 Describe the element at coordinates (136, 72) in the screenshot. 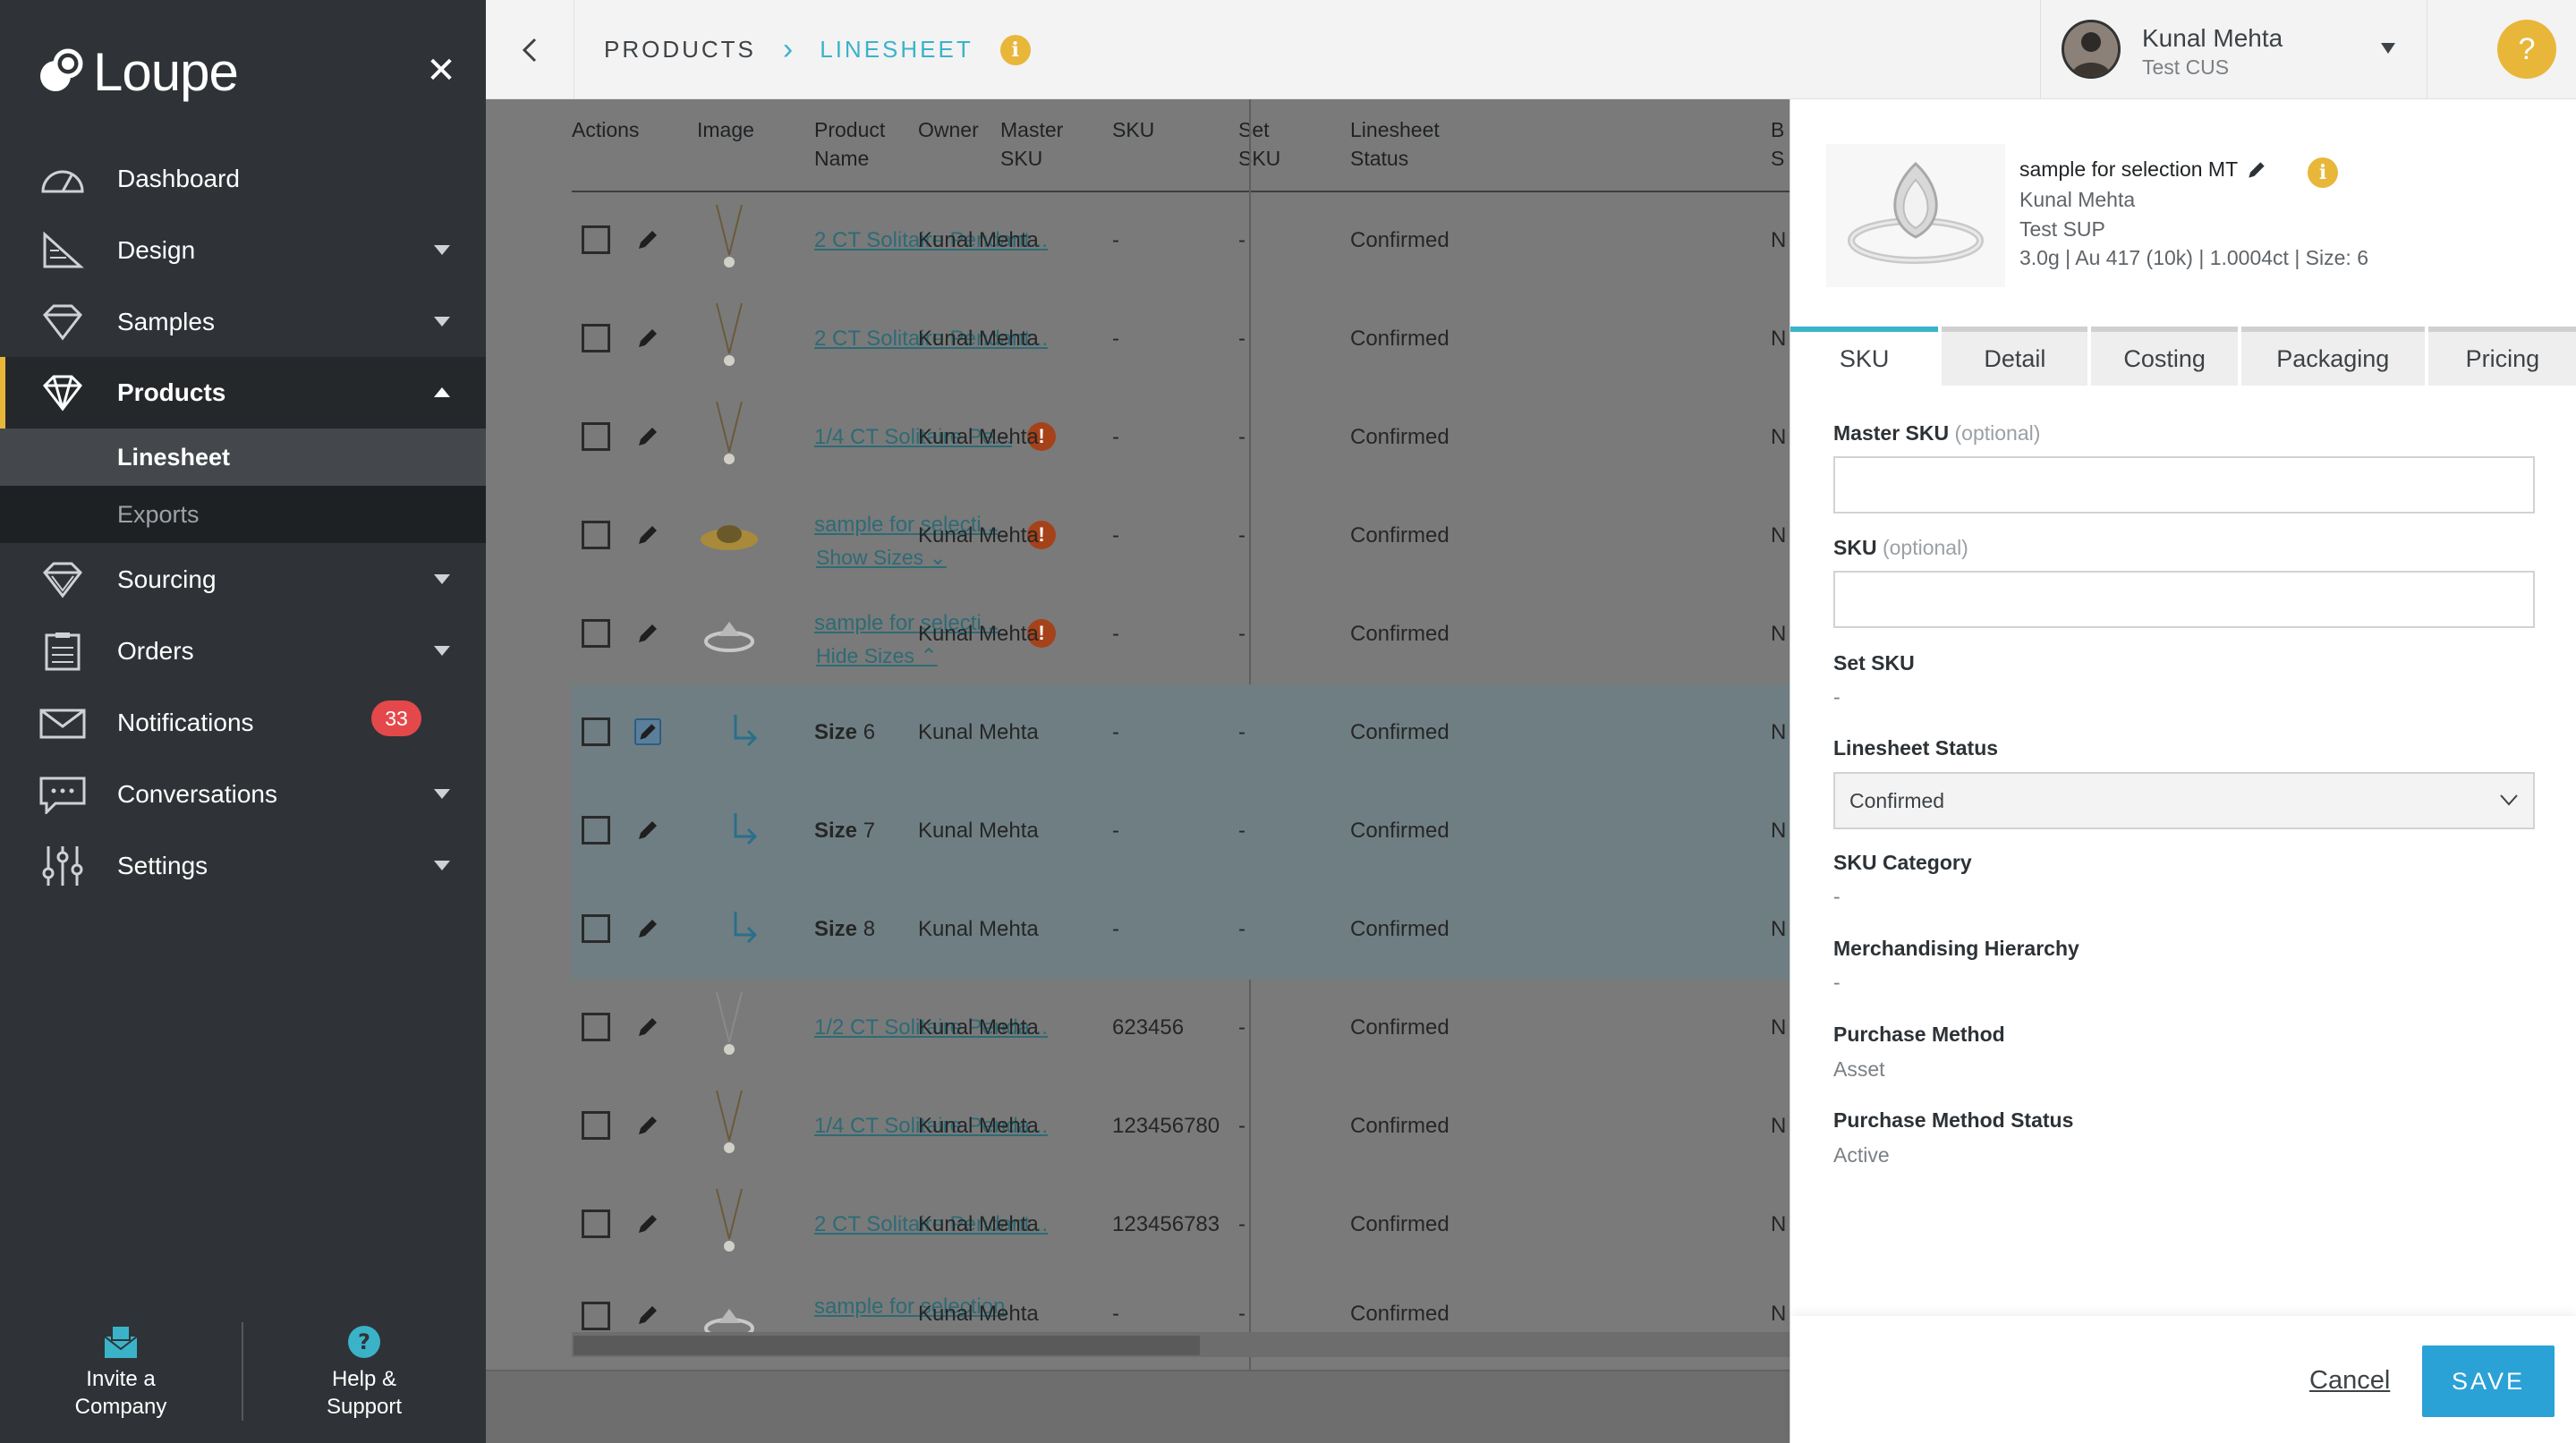

I see `app-logo: Loupe` at that location.